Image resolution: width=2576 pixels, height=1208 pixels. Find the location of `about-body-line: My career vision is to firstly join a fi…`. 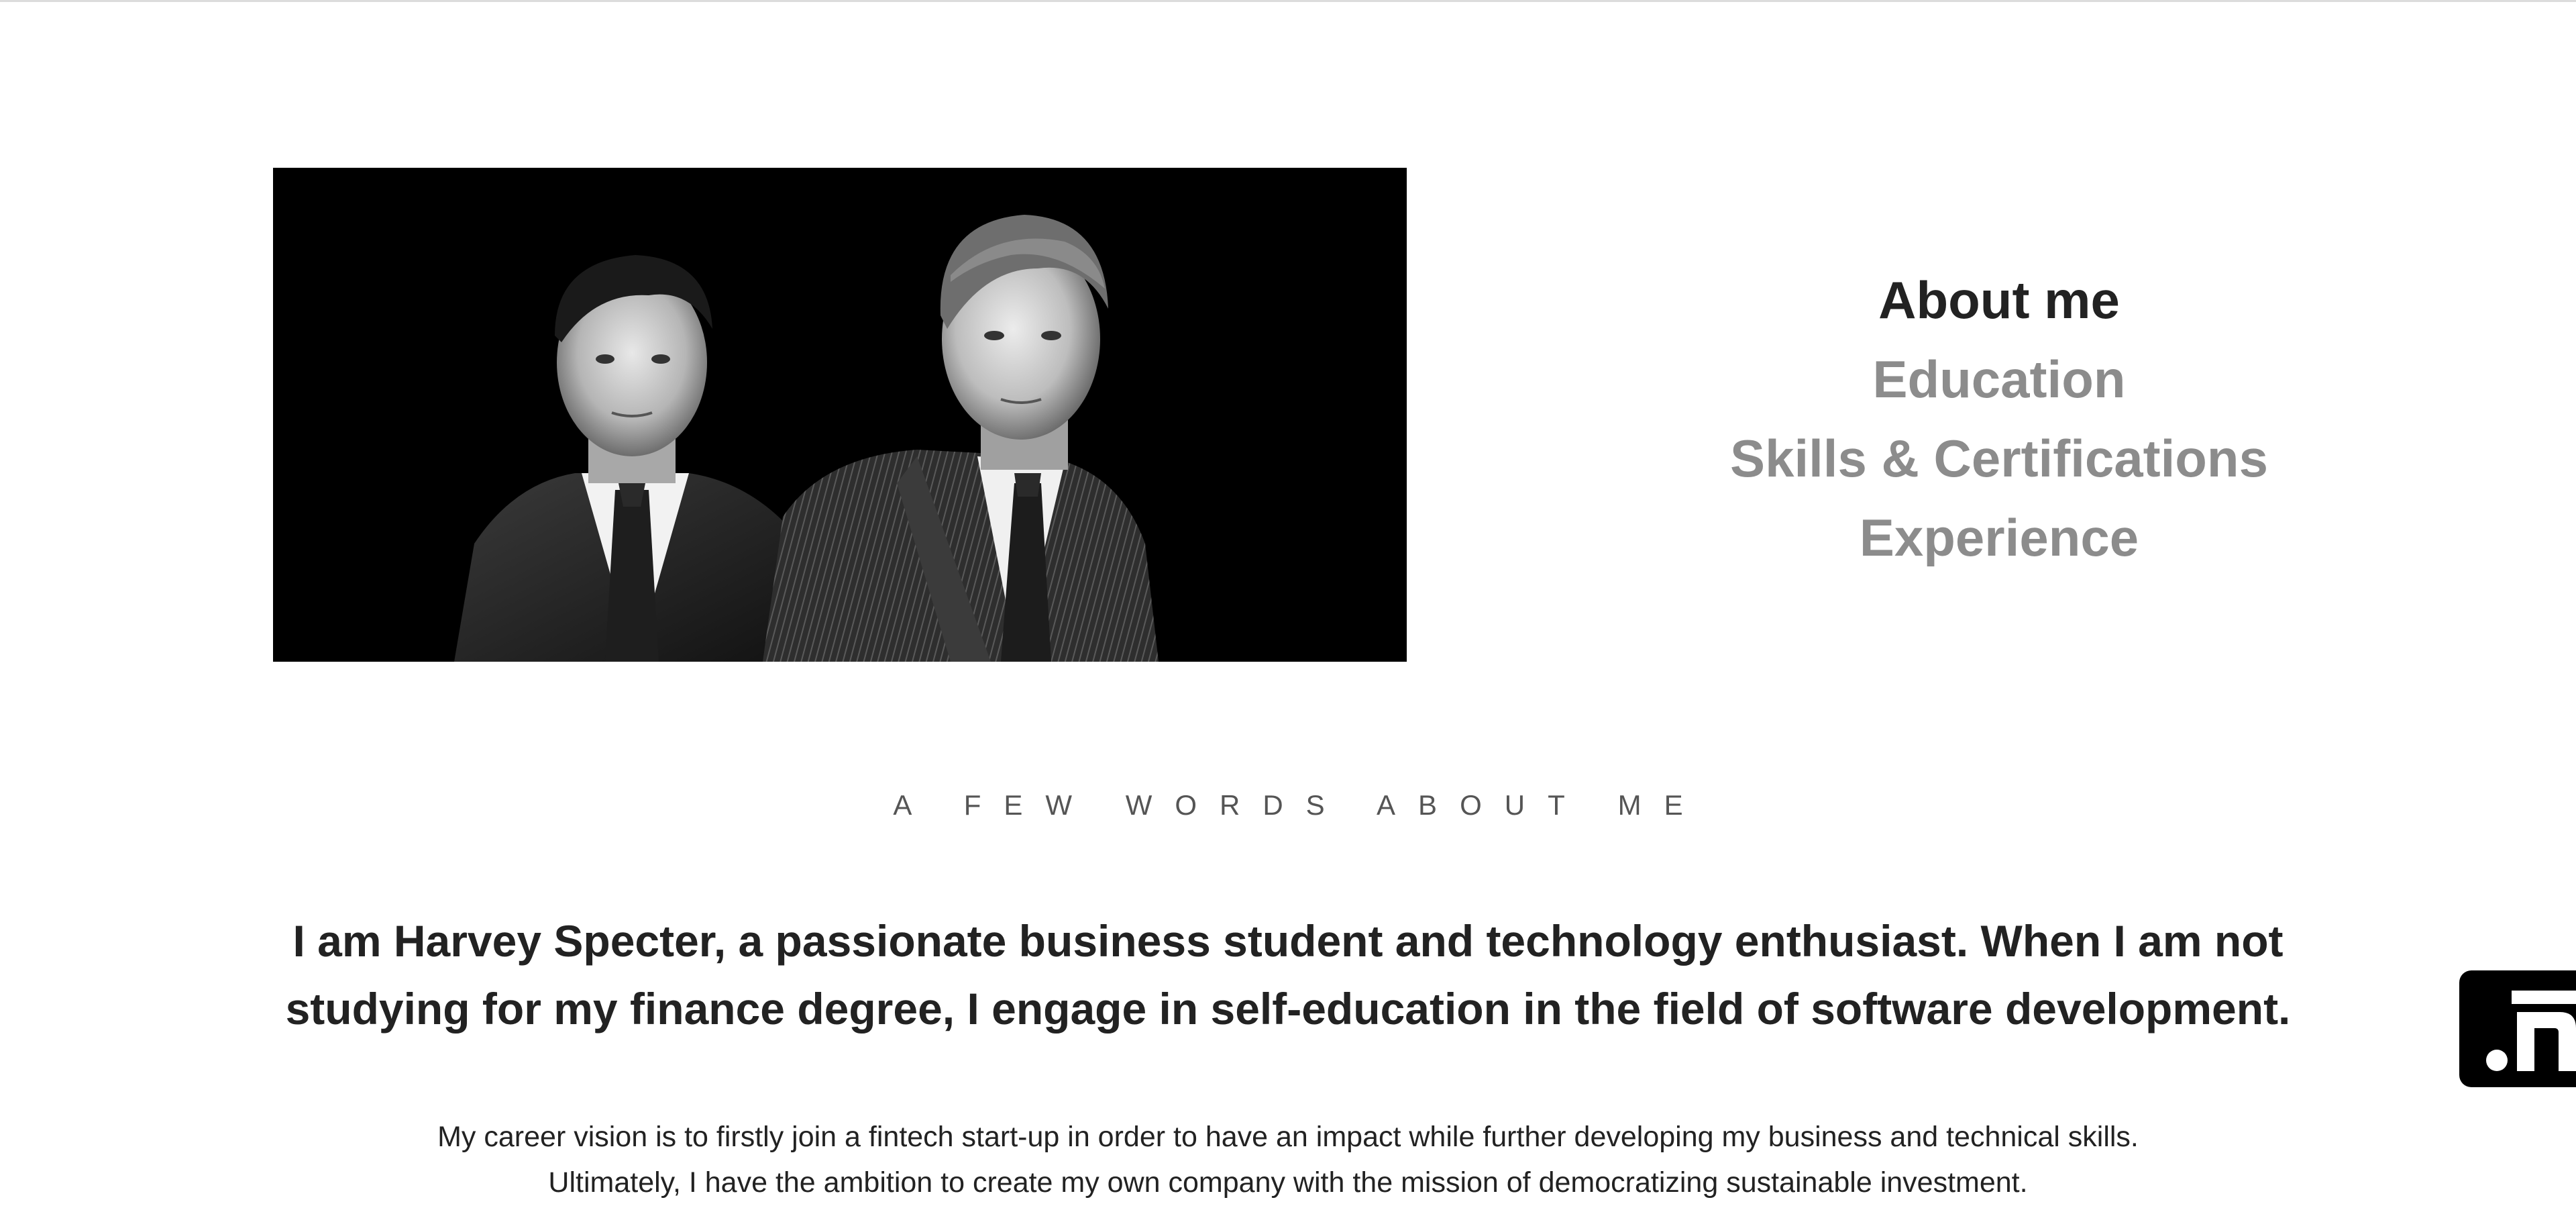

about-body-line: My career vision is to firstly join a fi… is located at coordinates (1288, 1137).